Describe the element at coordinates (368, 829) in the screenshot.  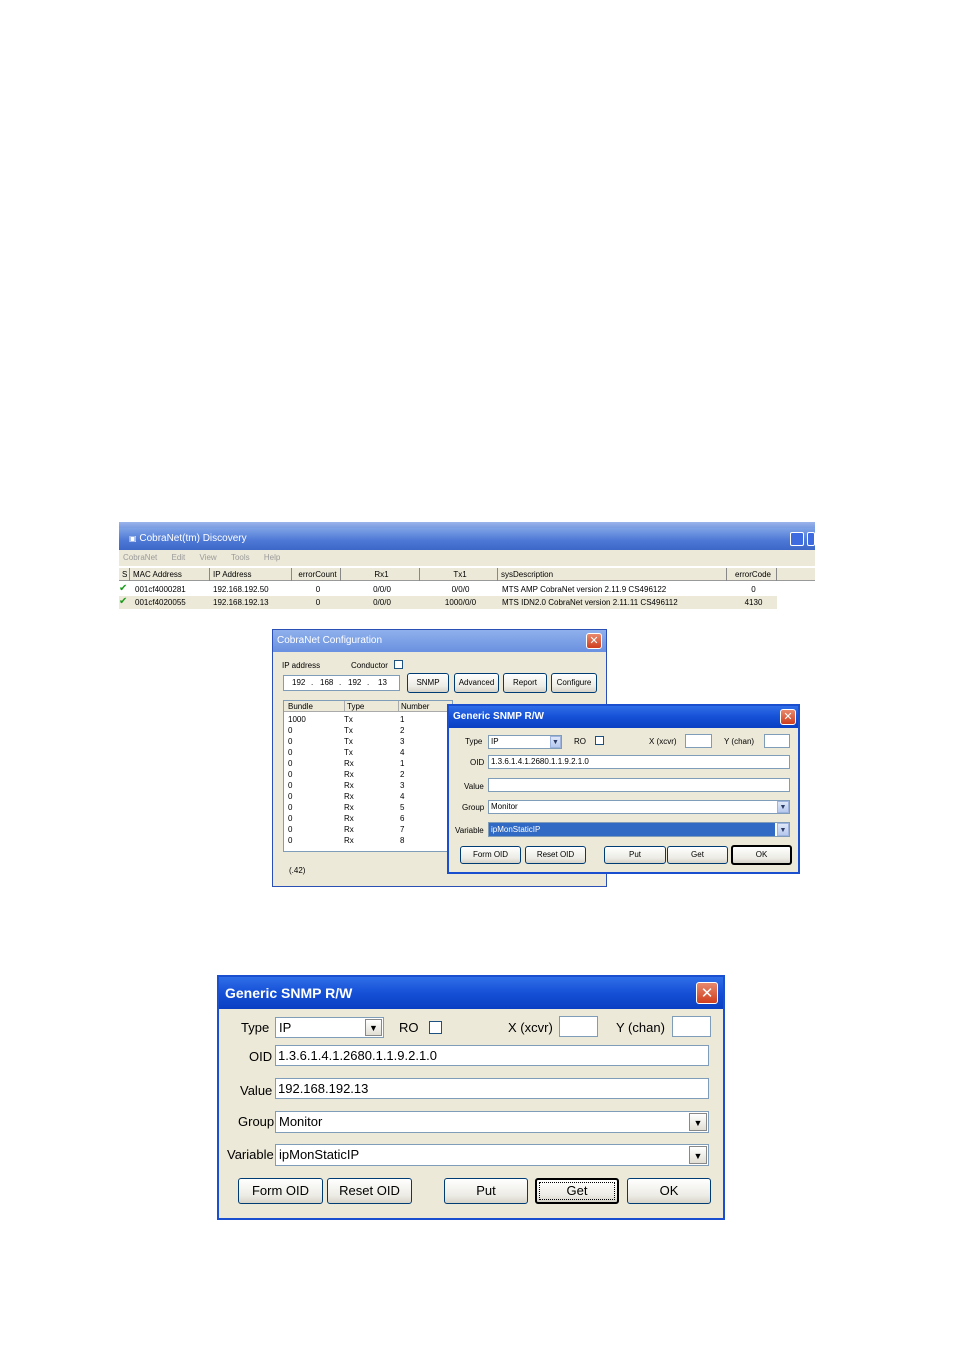
I see `list-item: 0 Rx 7` at that location.